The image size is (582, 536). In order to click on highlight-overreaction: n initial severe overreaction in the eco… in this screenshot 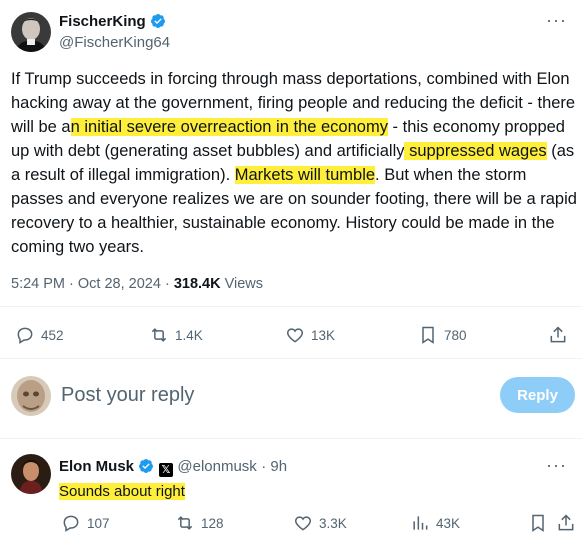, I will do `click(229, 127)`.